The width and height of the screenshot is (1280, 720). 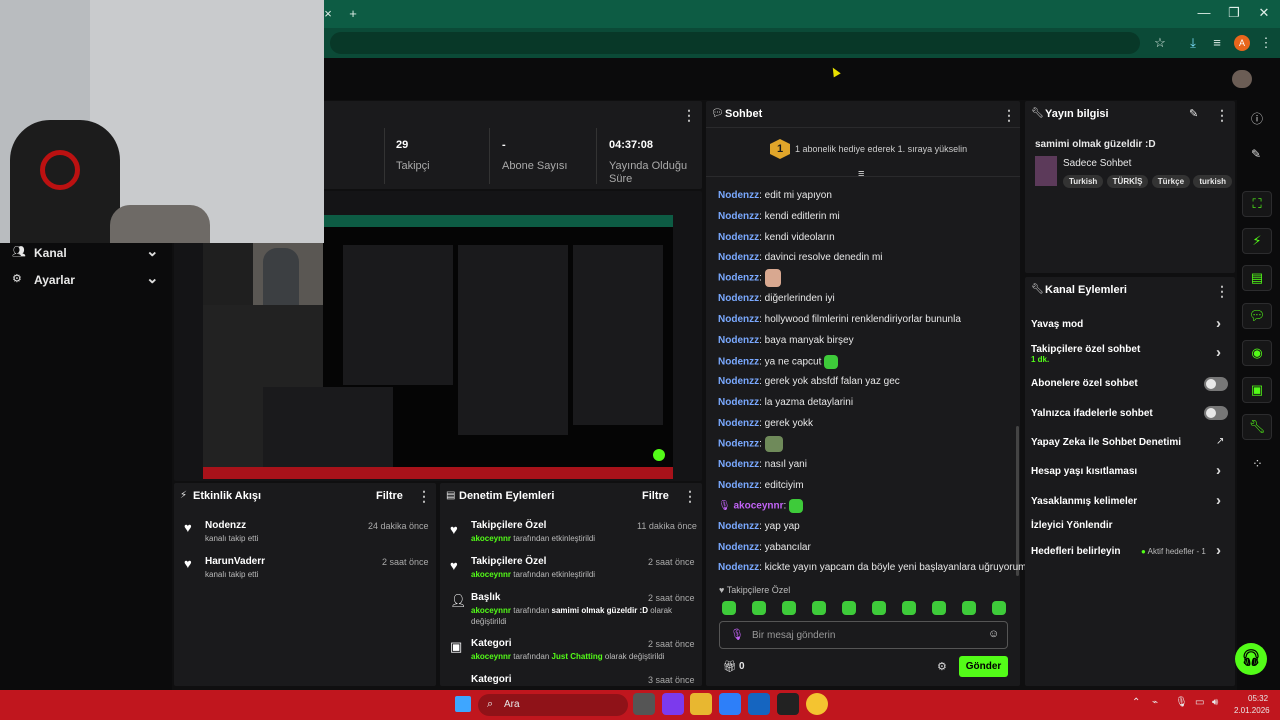 I want to click on help-headset-icon: 🎧︎, so click(x=1251, y=659).